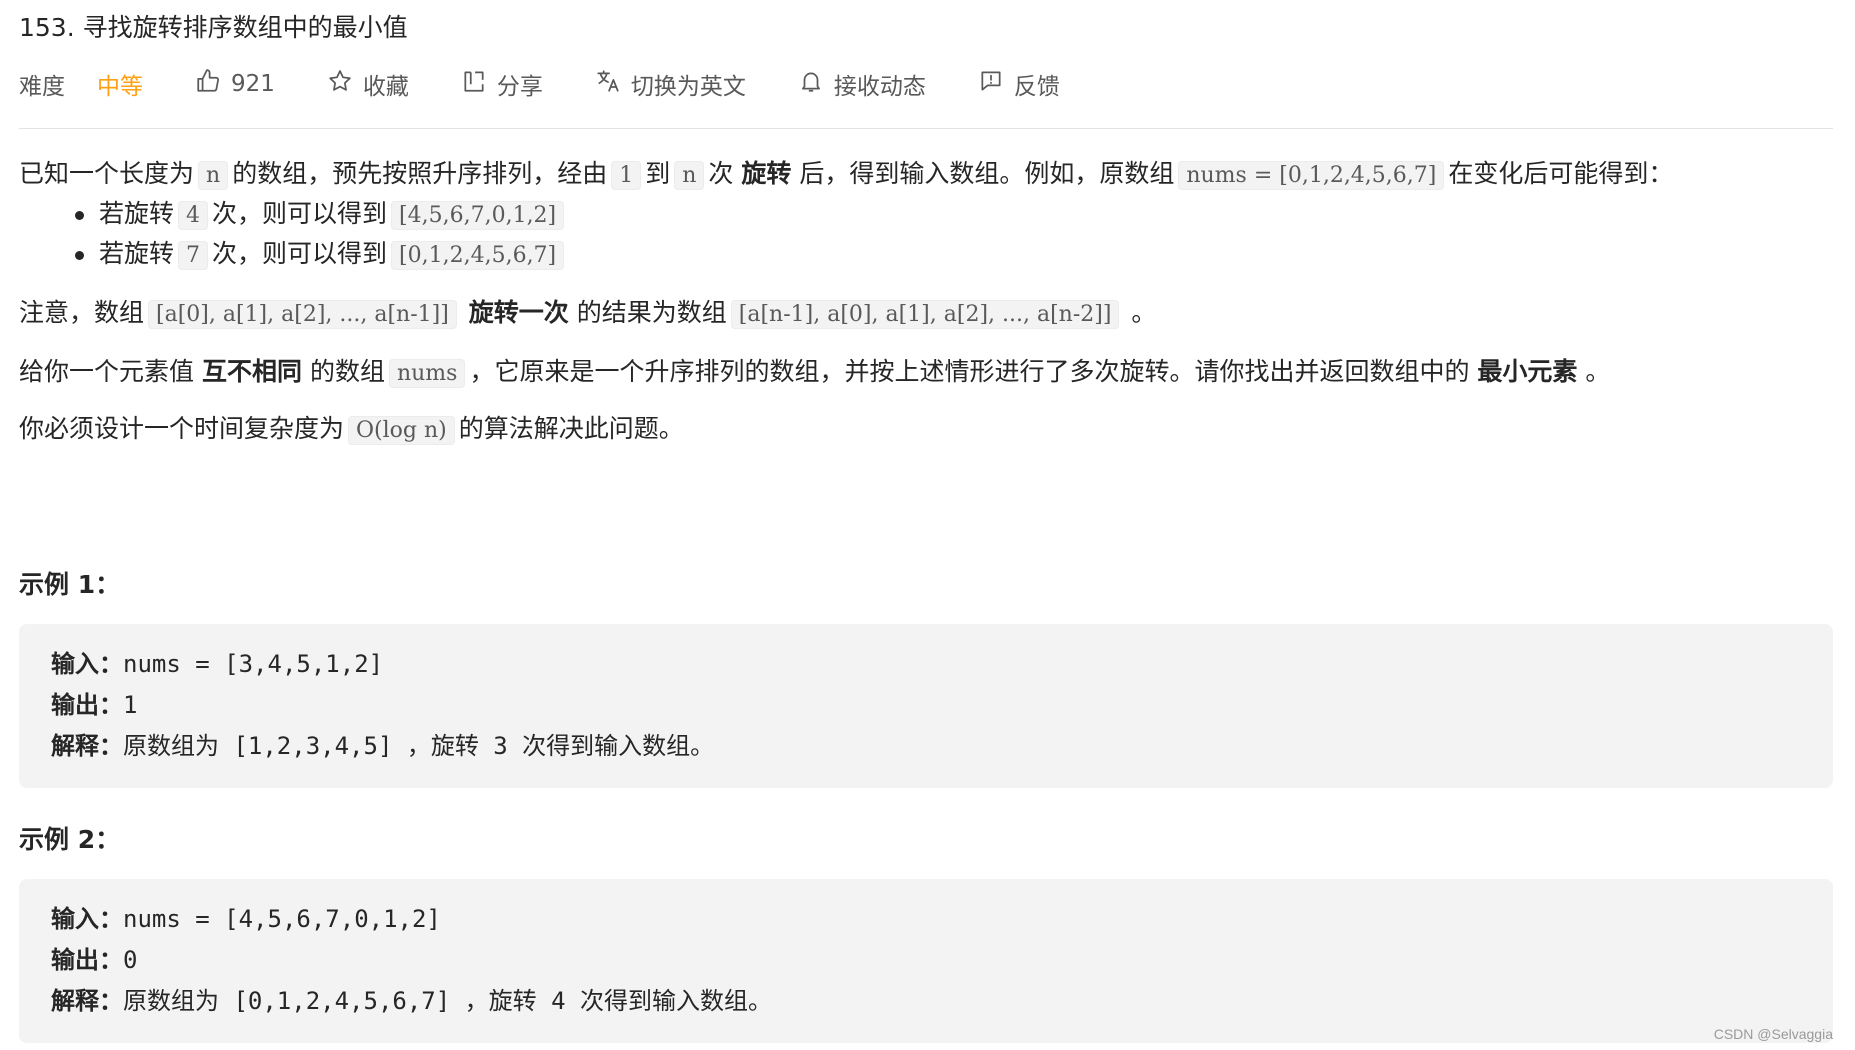 This screenshot has width=1855, height=1050. I want to click on difficulty-label: 难度, so click(42, 87).